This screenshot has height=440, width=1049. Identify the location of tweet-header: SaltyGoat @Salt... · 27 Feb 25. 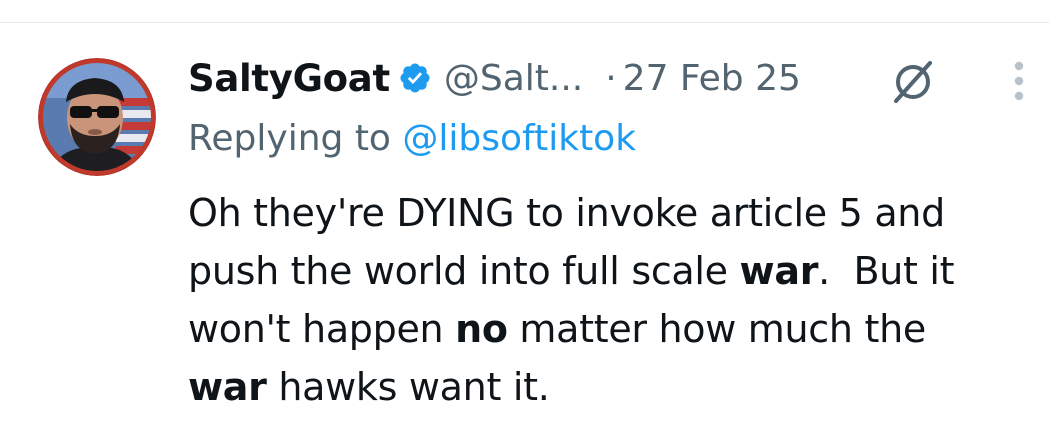
(494, 78).